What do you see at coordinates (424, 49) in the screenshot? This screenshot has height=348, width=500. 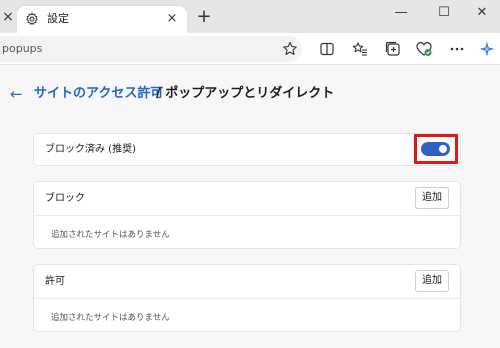 I see `browser-essentials-icon` at bounding box center [424, 49].